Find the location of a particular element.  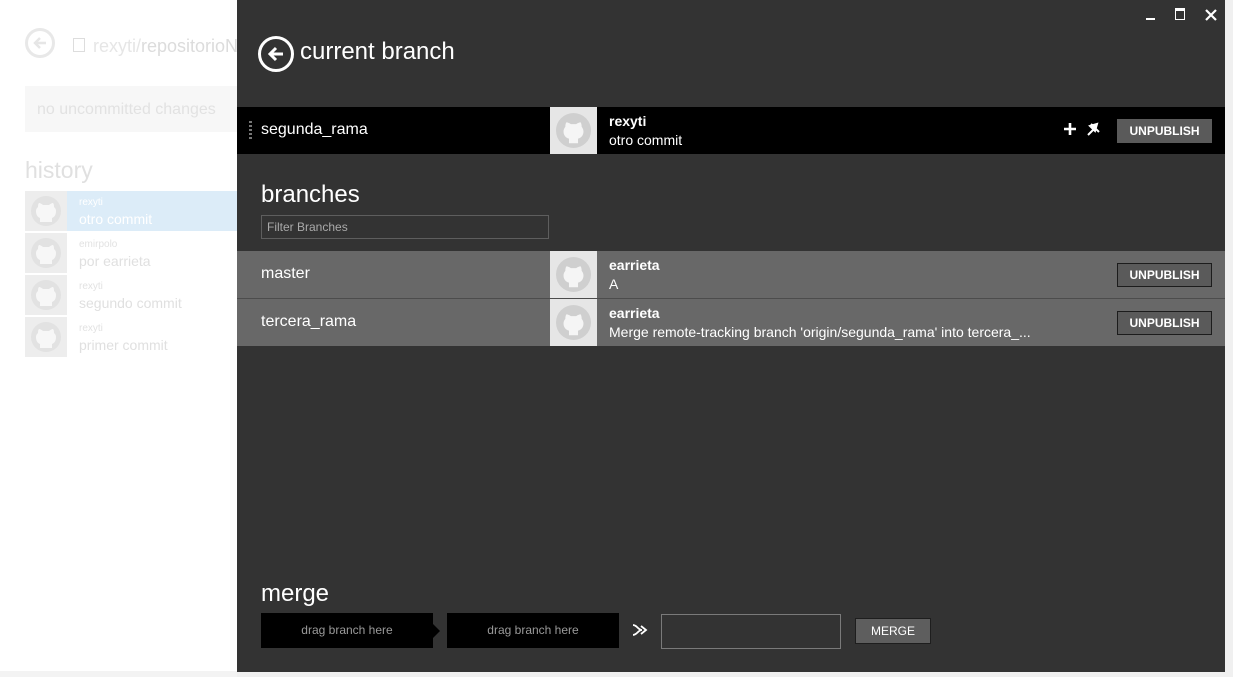

close-button is located at coordinates (1211, 15).